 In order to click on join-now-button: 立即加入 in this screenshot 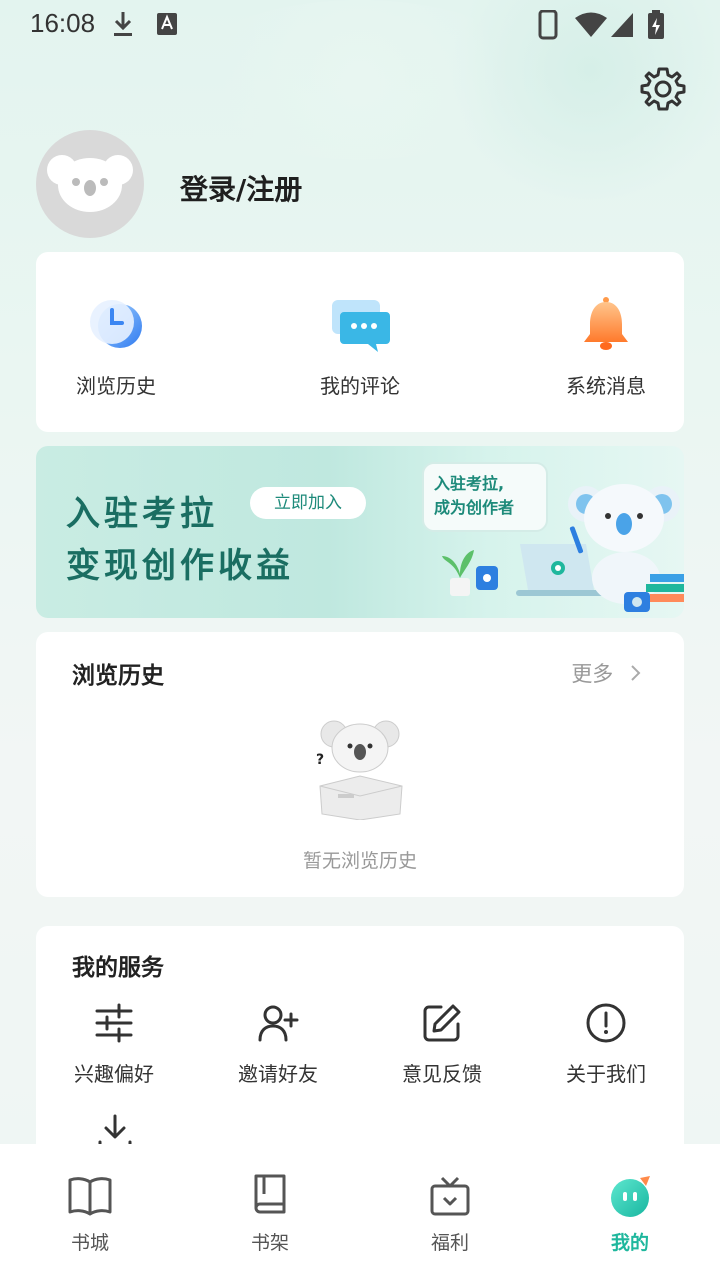, I will do `click(308, 503)`.